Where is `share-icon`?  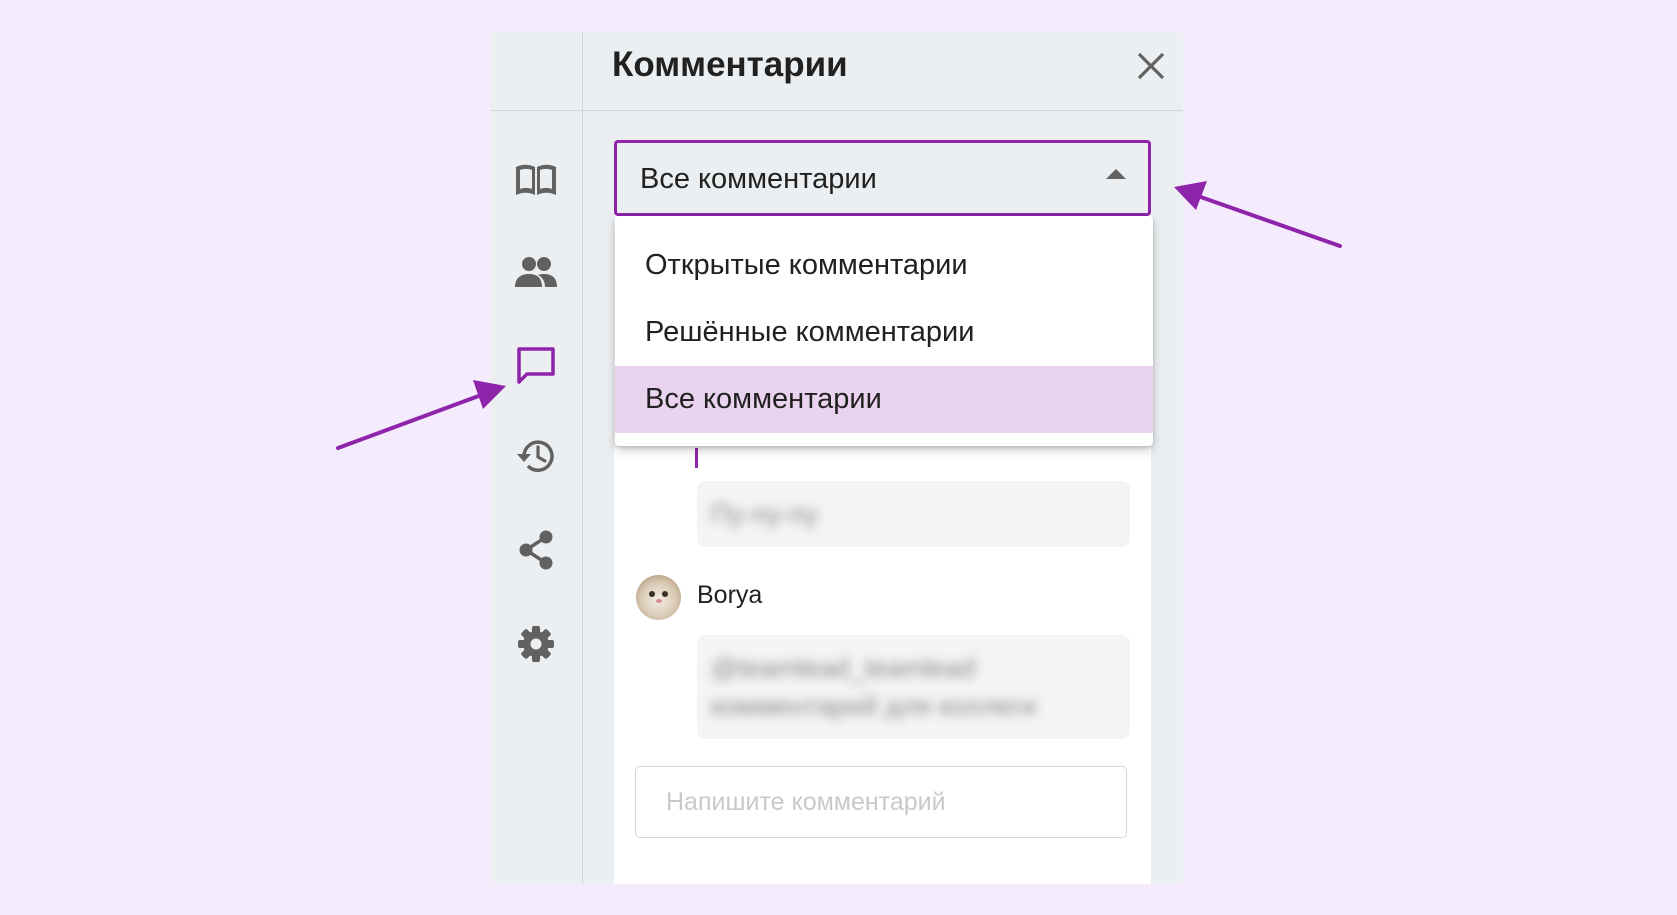
share-icon is located at coordinates (536, 550).